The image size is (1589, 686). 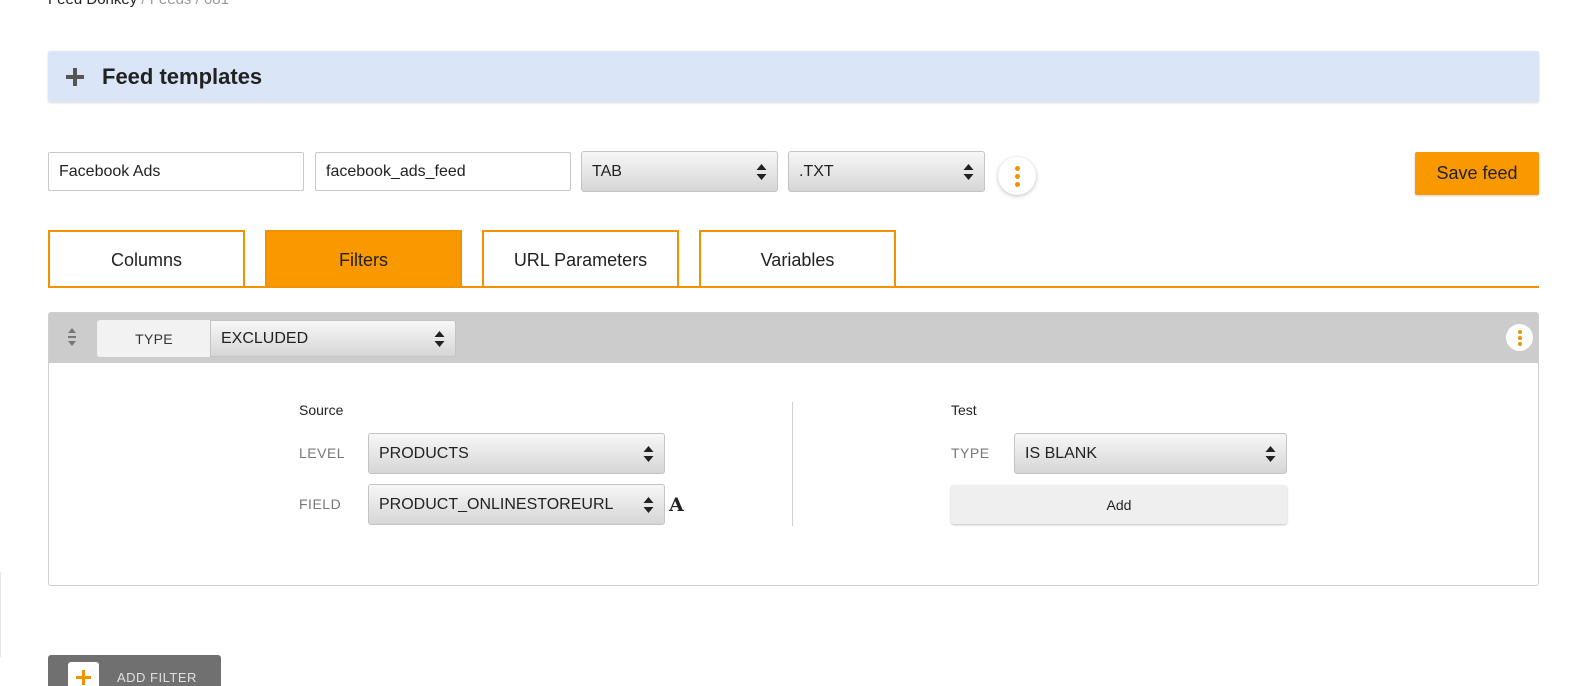 What do you see at coordinates (676, 505) in the screenshot?
I see `text-mode-icon: A` at bounding box center [676, 505].